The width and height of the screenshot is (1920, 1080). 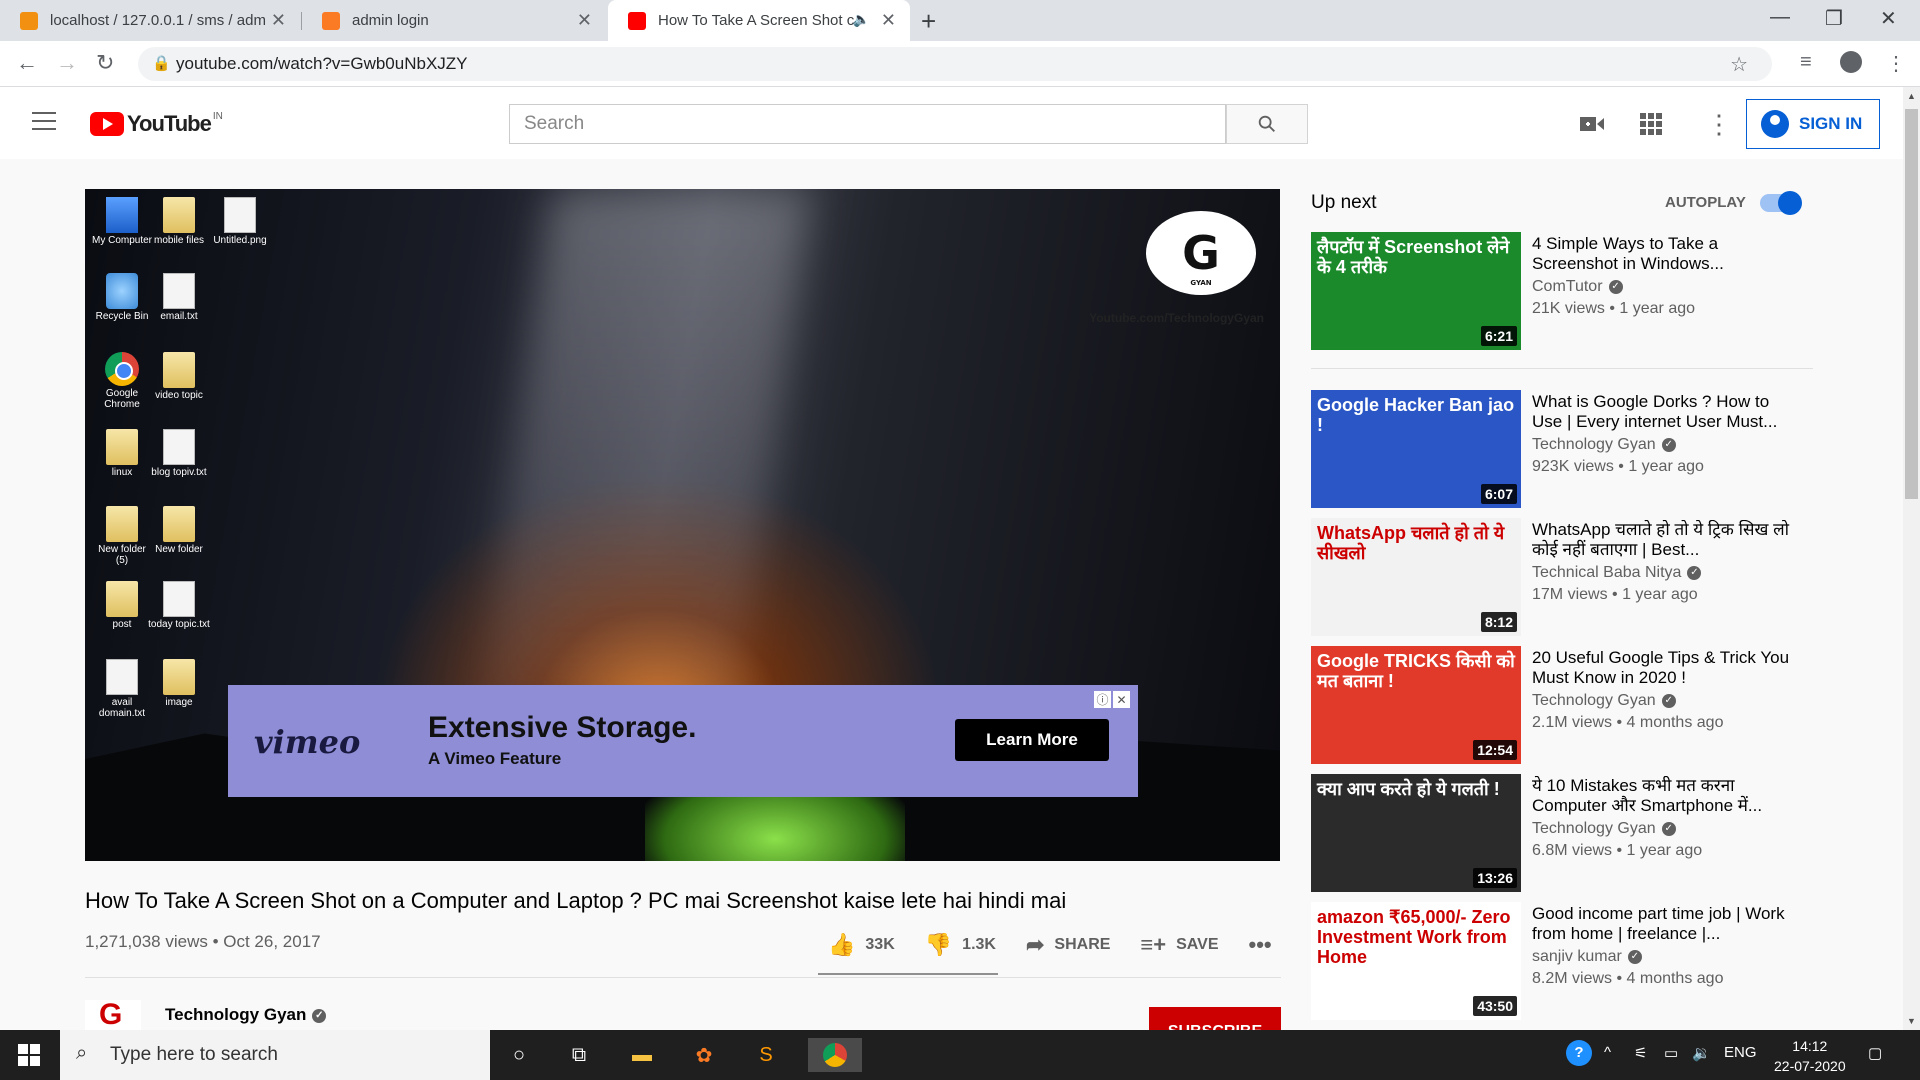 I want to click on create-video-icon, so click(x=1592, y=126).